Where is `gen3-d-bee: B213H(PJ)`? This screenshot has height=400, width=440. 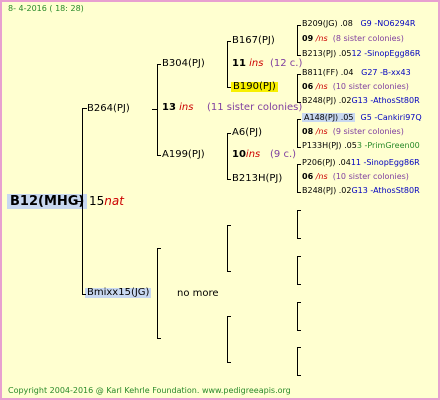 gen3-d-bee: B213H(PJ) is located at coordinates (257, 179).